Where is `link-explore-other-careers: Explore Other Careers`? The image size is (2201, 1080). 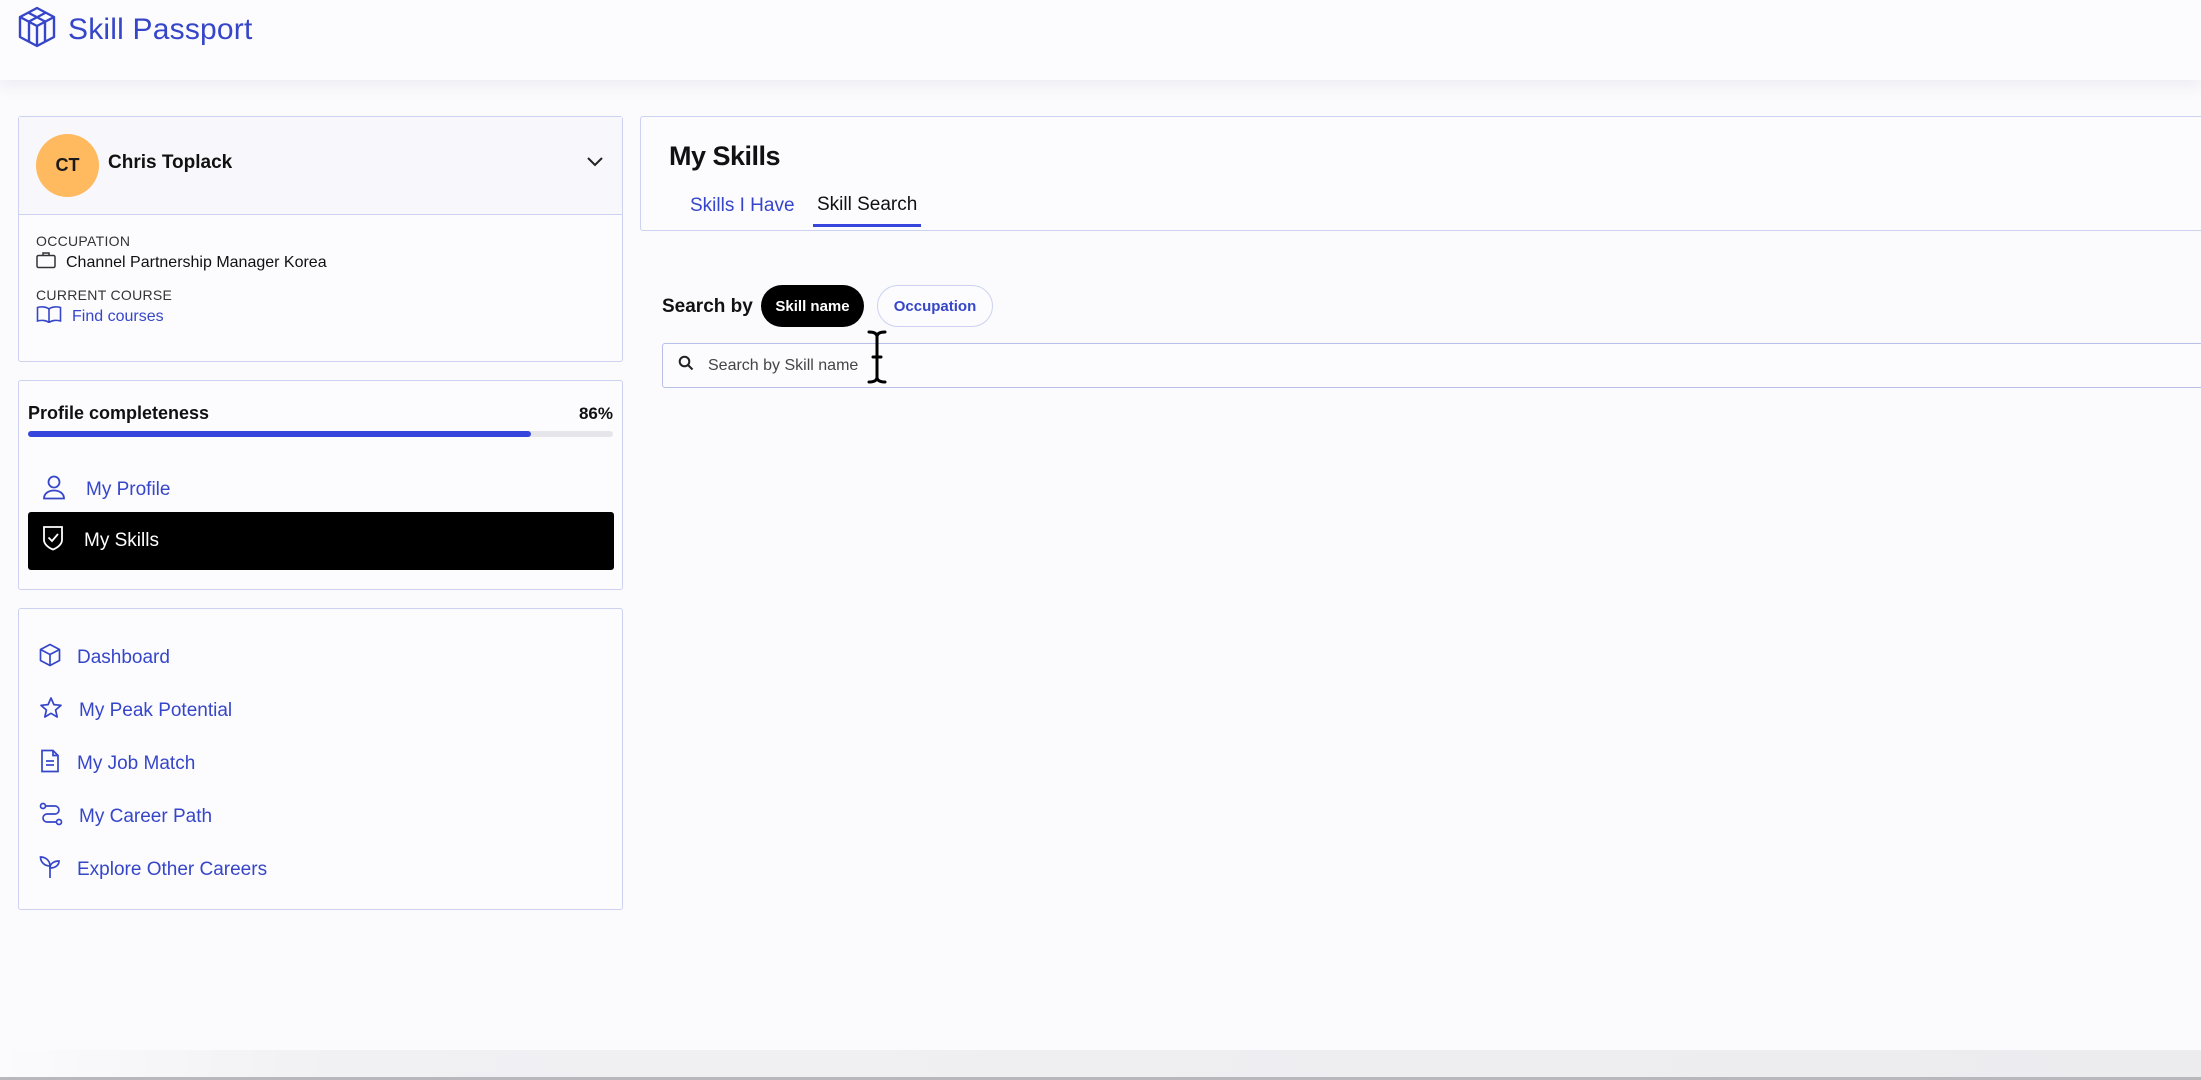 link-explore-other-careers: Explore Other Careers is located at coordinates (153, 870).